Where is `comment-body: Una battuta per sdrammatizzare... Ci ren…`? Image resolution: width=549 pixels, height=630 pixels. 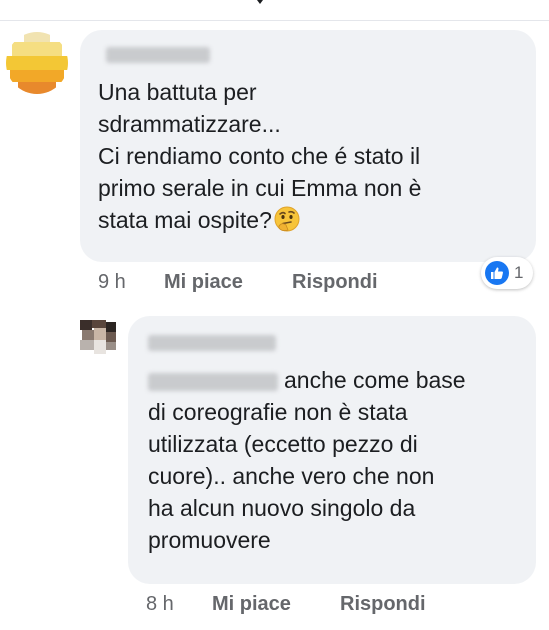
comment-body: Una battuta per sdrammatizzare... Ci ren… is located at coordinates (260, 156).